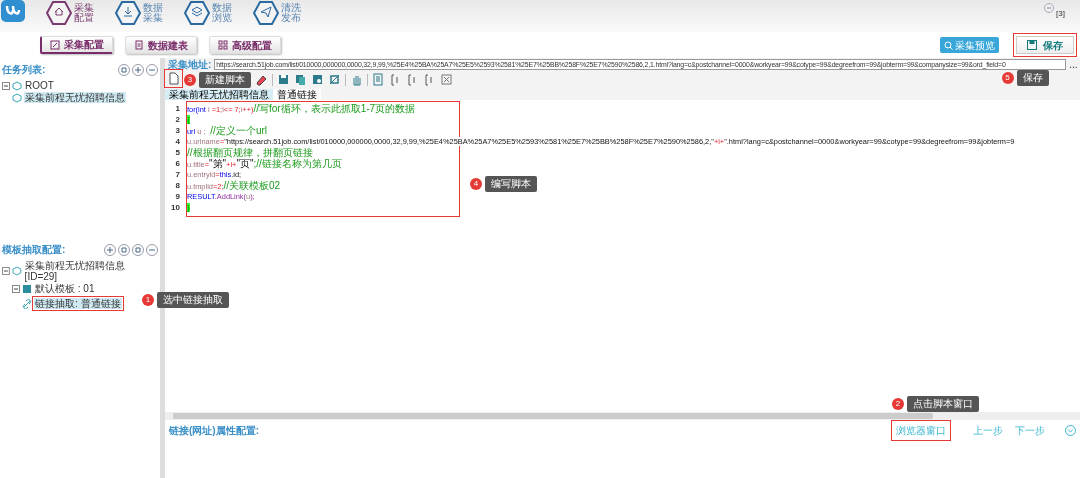 The width and height of the screenshot is (1080, 478). I want to click on crop-icon, so click(334, 79).